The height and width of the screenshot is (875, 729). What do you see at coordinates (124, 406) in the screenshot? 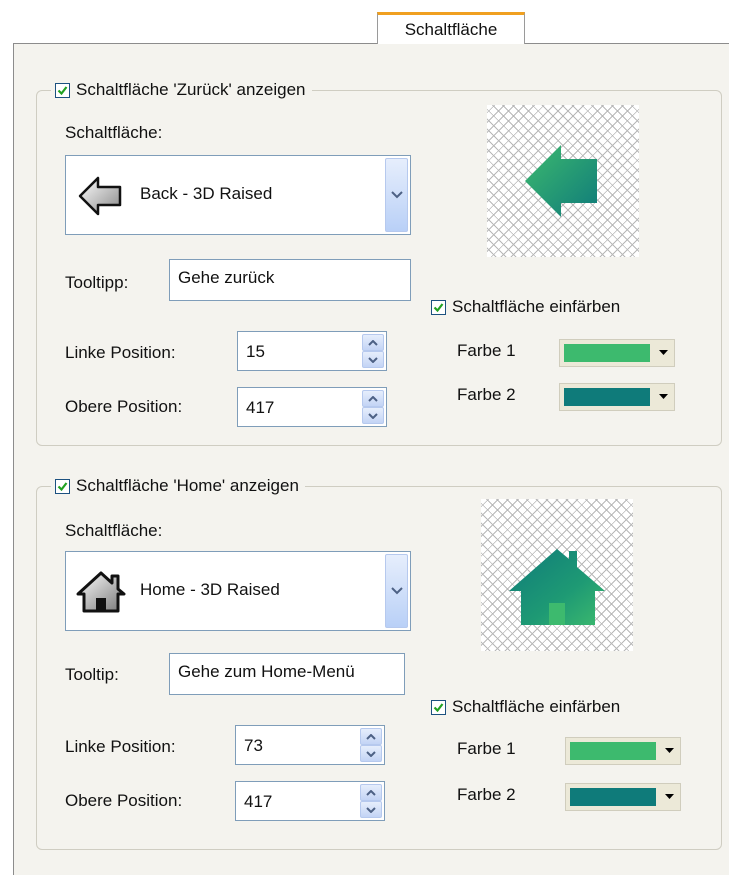
I see `back-top-label: Obere Position:` at bounding box center [124, 406].